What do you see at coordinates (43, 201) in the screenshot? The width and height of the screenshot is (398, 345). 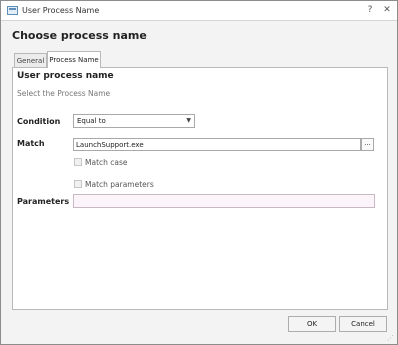 I see `parameters-label: Parameters` at bounding box center [43, 201].